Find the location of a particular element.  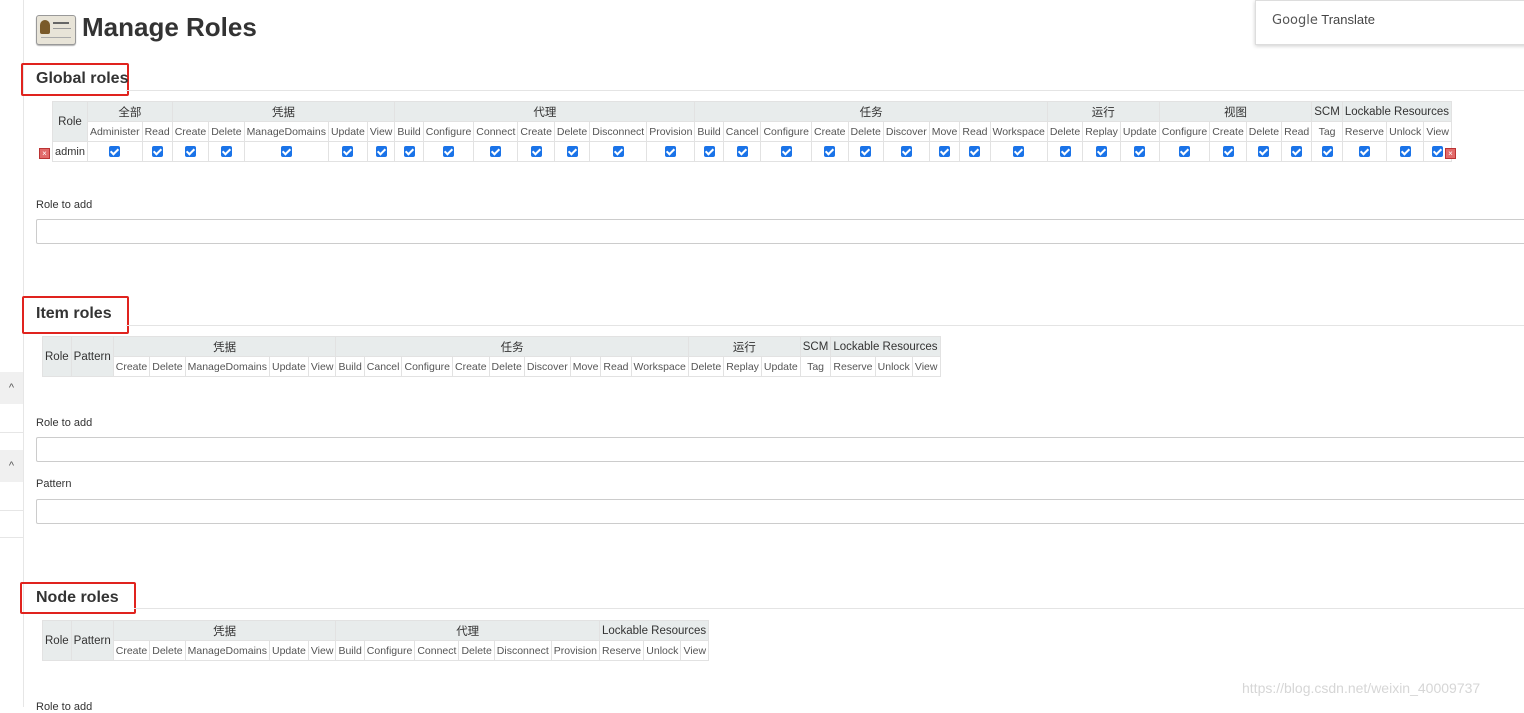

item-role-to-add-input is located at coordinates (780, 449).